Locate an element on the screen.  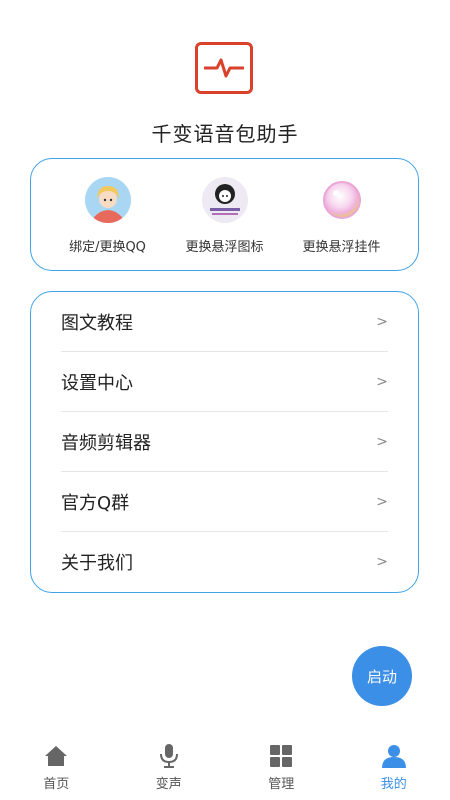
bind-qq-label: 绑定/更换QQ is located at coordinates (107, 247).